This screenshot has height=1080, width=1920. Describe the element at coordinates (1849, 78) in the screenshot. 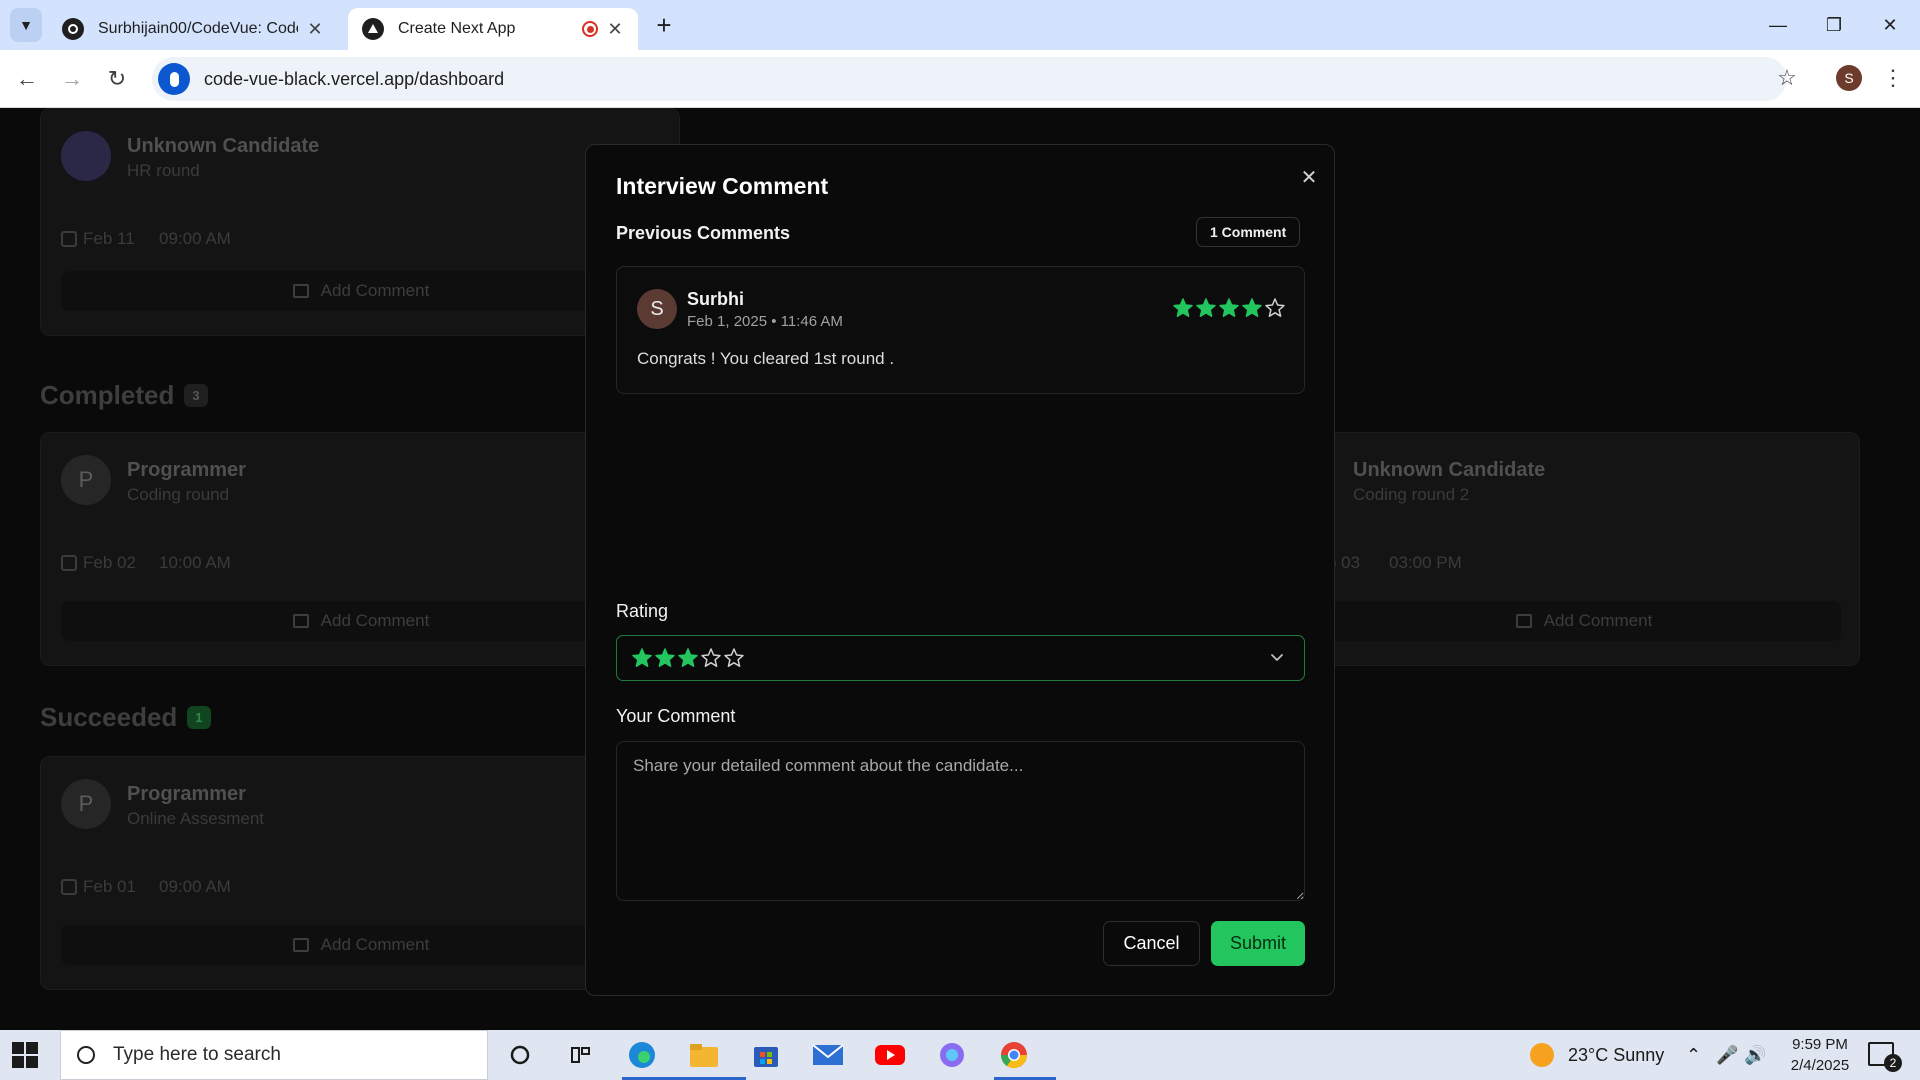

I see `profile-avatar: S` at that location.